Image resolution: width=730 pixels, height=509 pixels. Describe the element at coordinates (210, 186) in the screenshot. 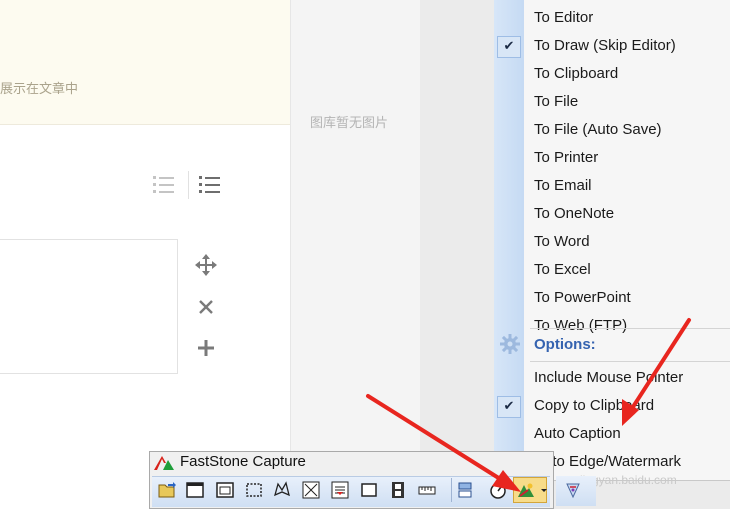

I see `bullet-list-icon` at that location.